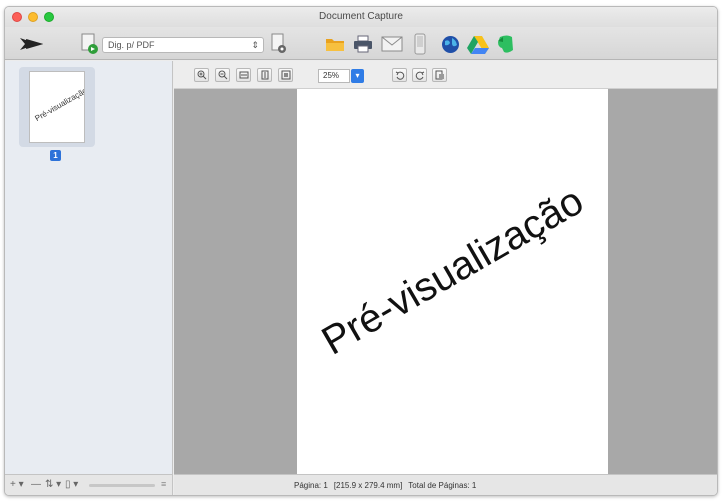 Image resolution: width=722 pixels, height=501 pixels. I want to click on job-select-value: Dig. p/ PDF, so click(131, 45).